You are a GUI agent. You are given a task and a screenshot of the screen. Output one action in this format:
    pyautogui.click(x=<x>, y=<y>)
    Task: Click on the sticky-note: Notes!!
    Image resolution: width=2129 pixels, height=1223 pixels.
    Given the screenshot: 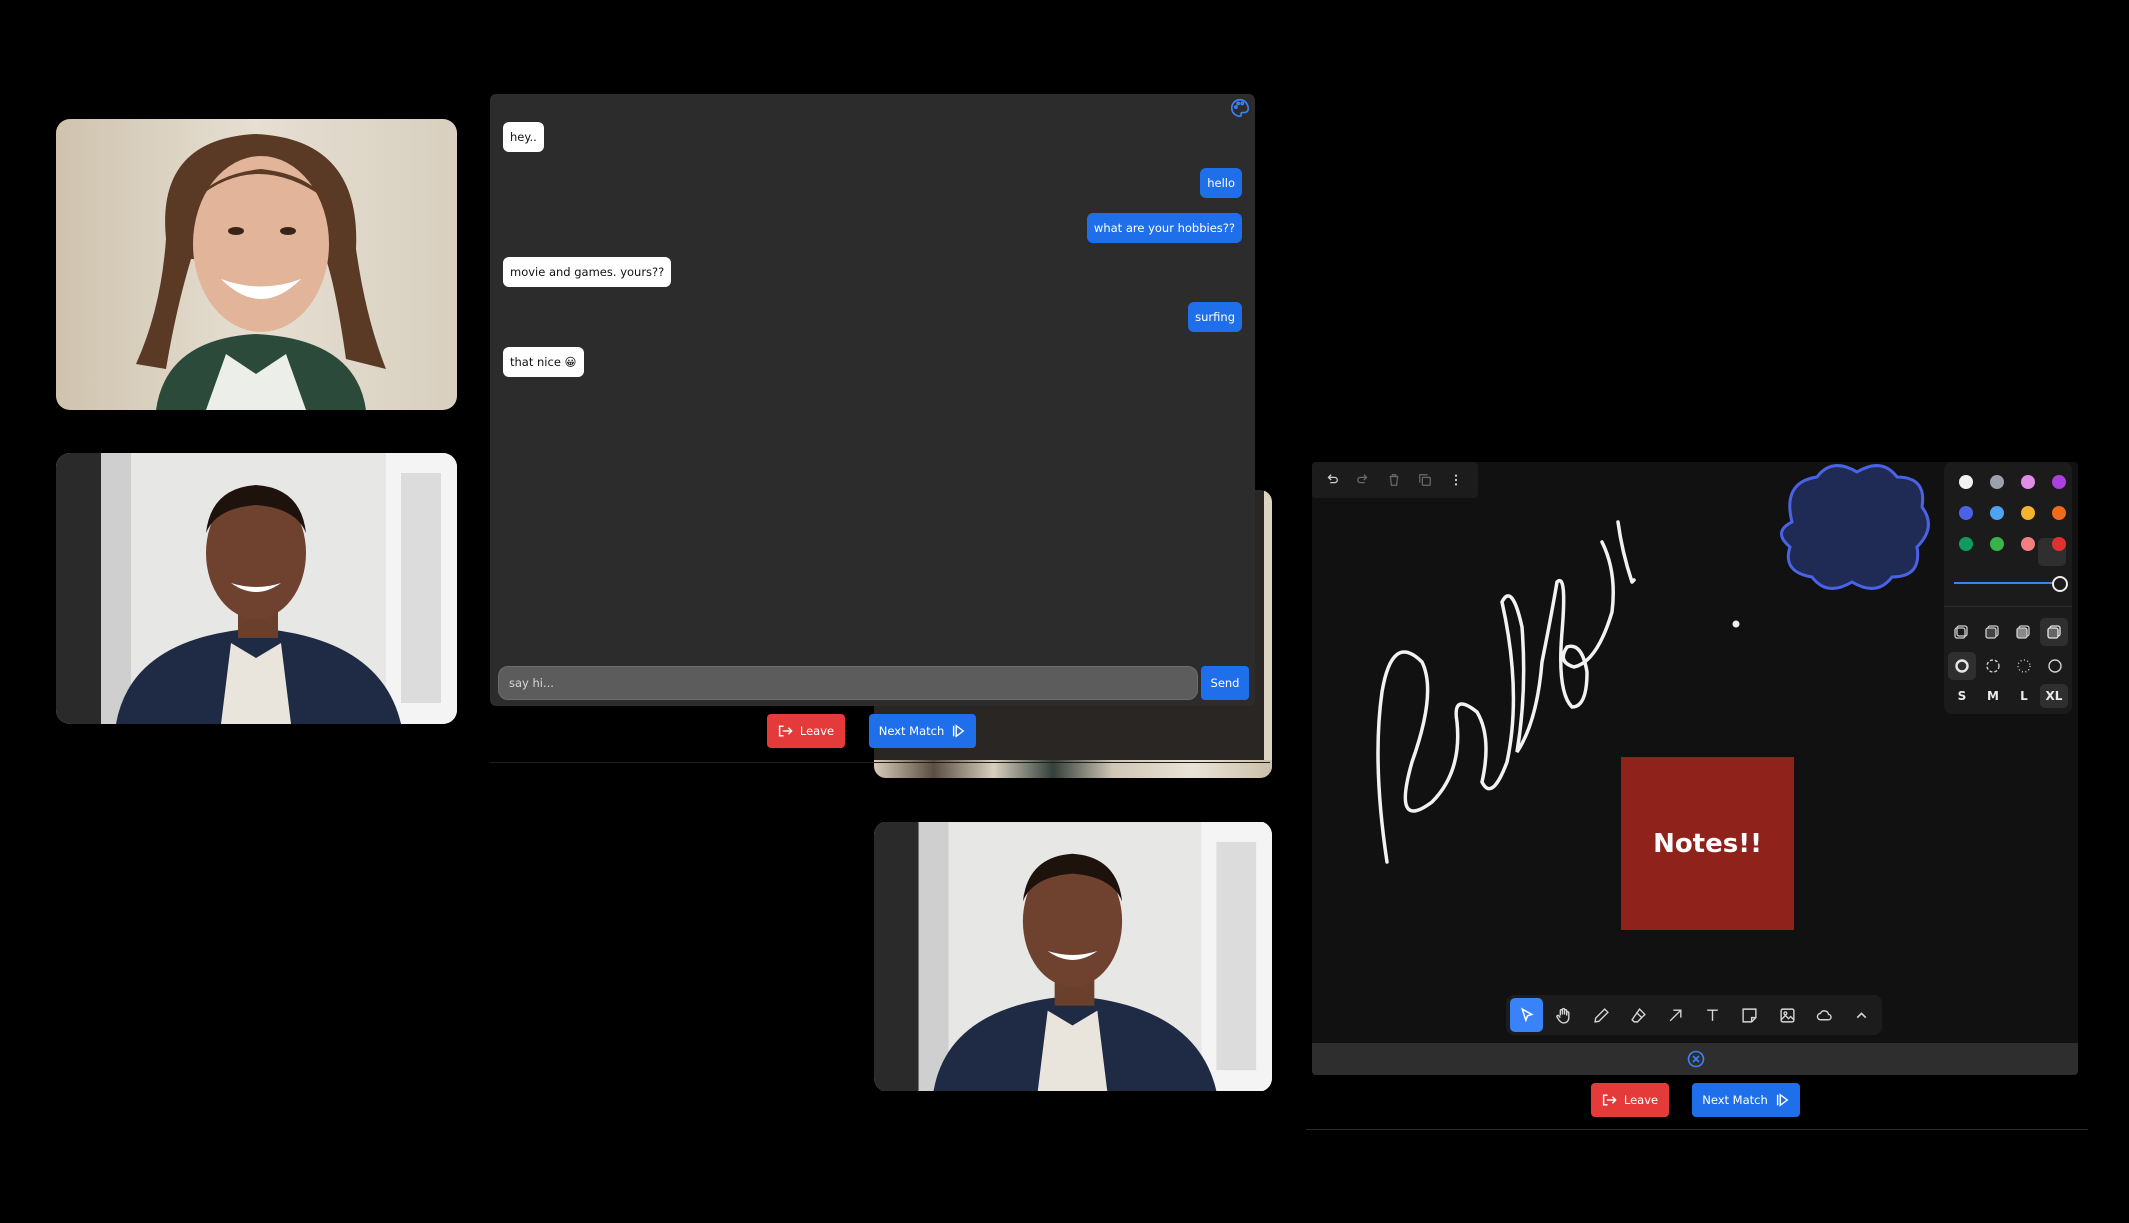 What is the action you would take?
    pyautogui.click(x=1707, y=843)
    